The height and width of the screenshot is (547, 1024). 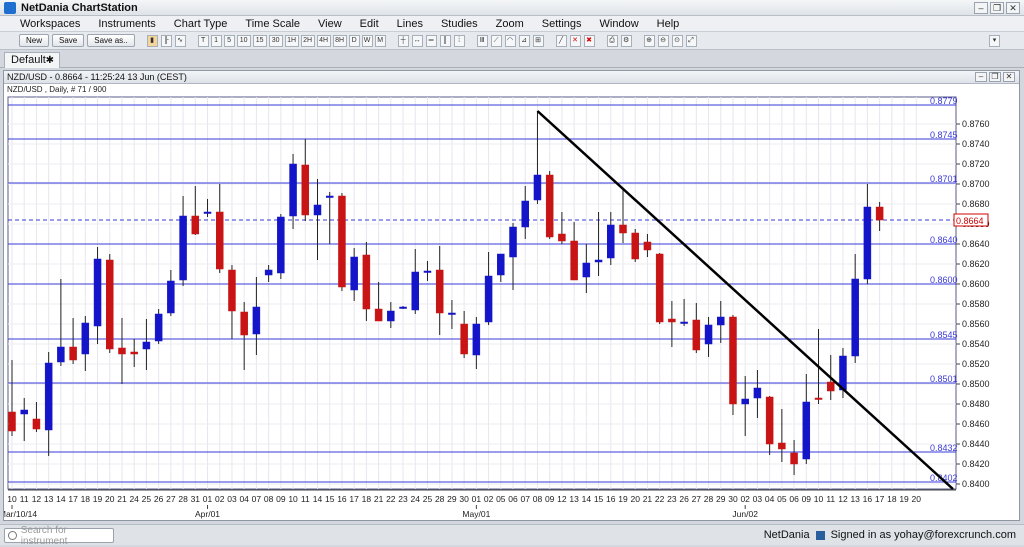 What do you see at coordinates (201, 24) in the screenshot?
I see `menu-item-chart-type: Chart Type` at bounding box center [201, 24].